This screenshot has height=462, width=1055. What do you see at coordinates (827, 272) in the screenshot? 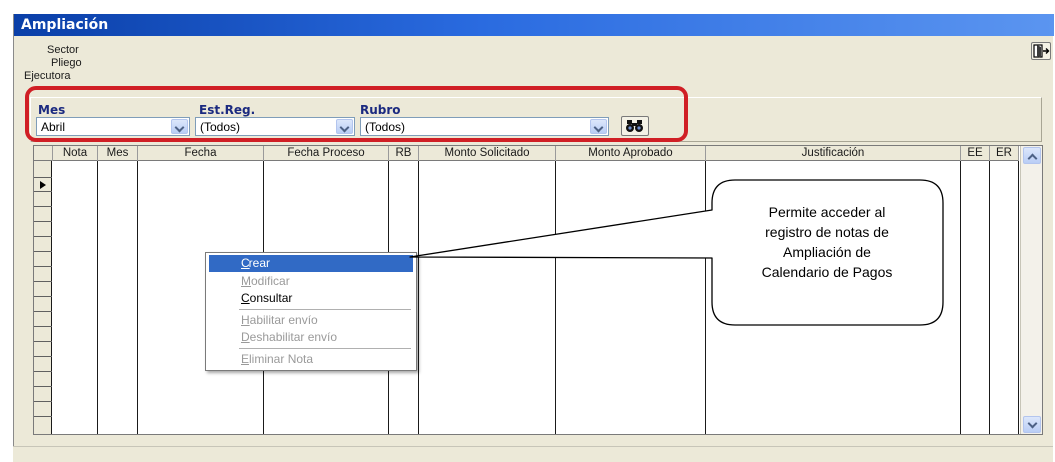
I see `callout-line: Calendario de Pagos` at bounding box center [827, 272].